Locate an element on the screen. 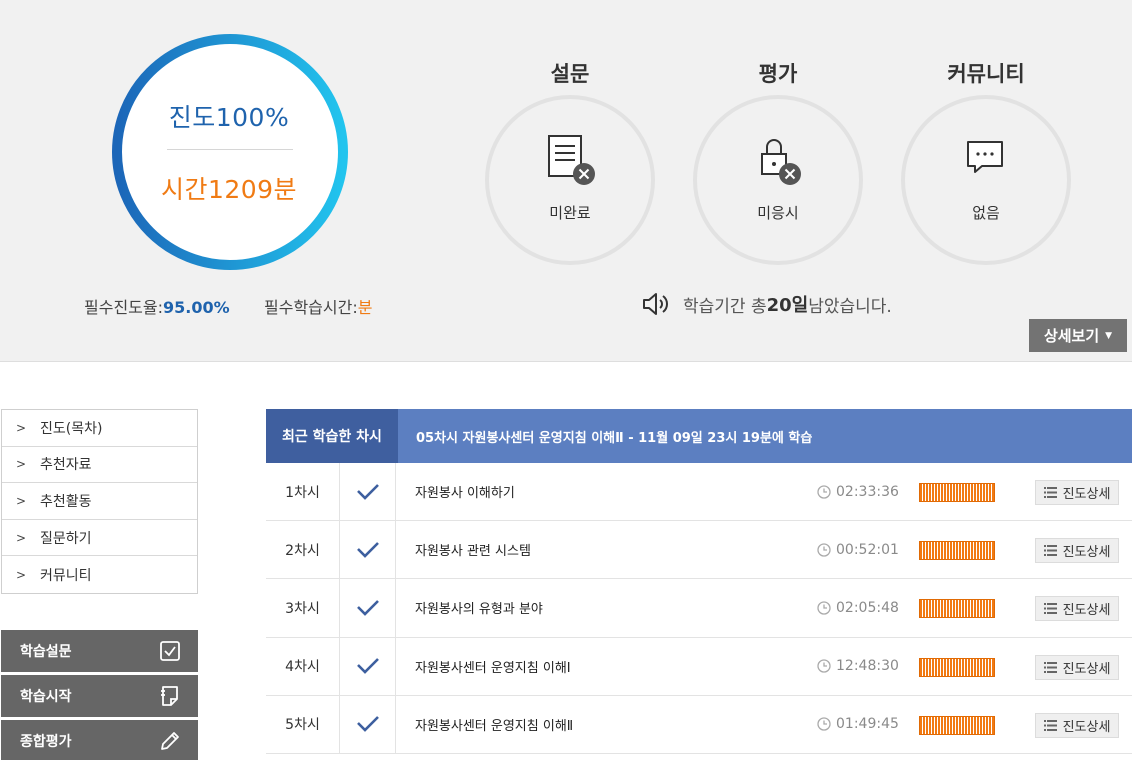 The image size is (1132, 760). comprehensive-evaluation-label: 종합평가 is located at coordinates (46, 742).